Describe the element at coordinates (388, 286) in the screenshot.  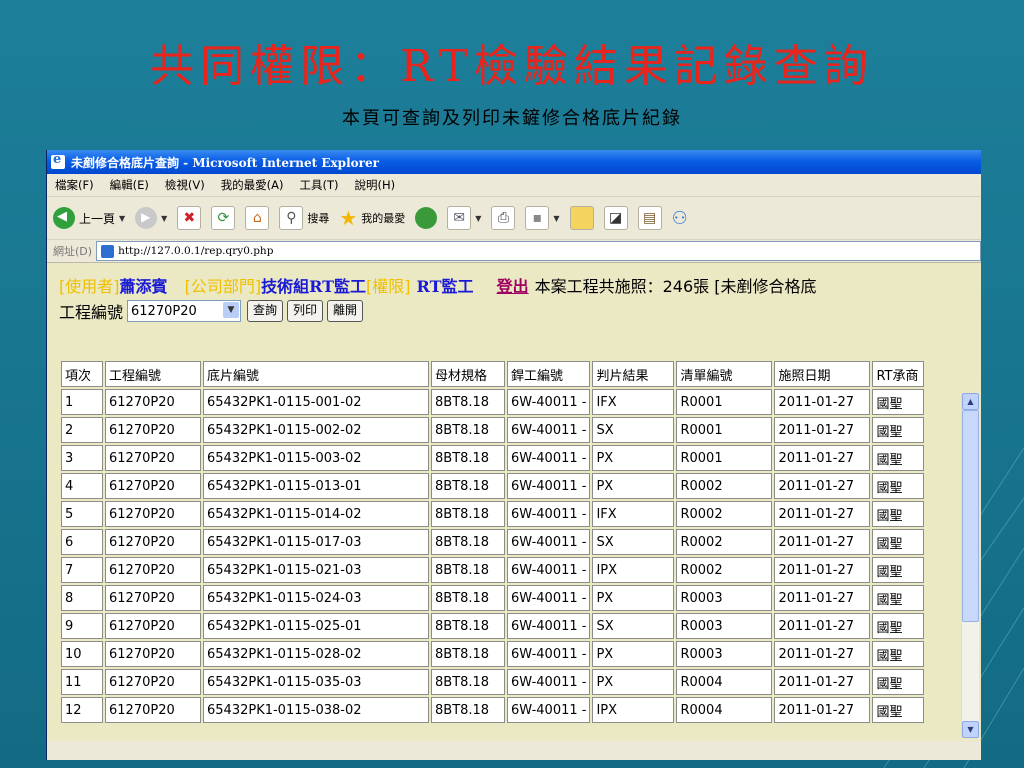
I see `perm-label: [權限]` at that location.